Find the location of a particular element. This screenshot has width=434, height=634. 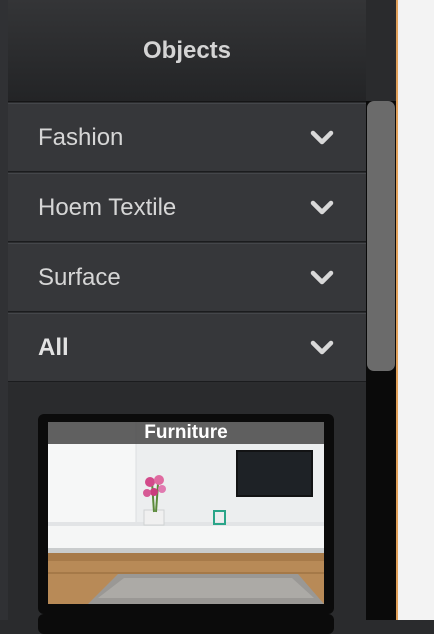

accordion-item-surface: Surface is located at coordinates (187, 277).